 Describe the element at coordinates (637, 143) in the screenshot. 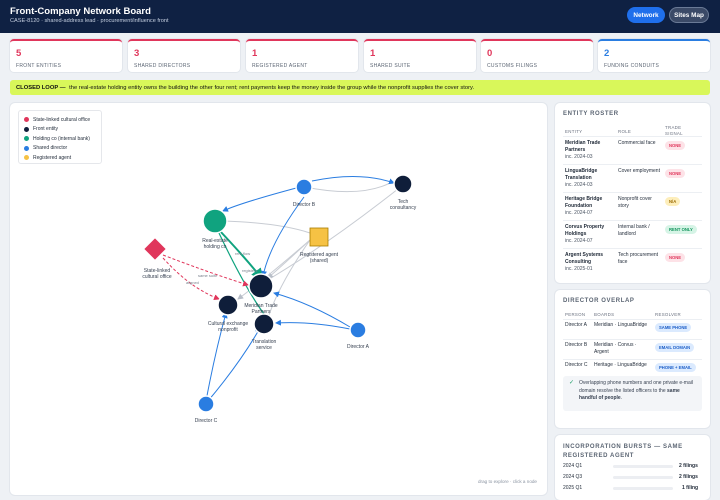

I see `entity-role: Commercial face` at that location.